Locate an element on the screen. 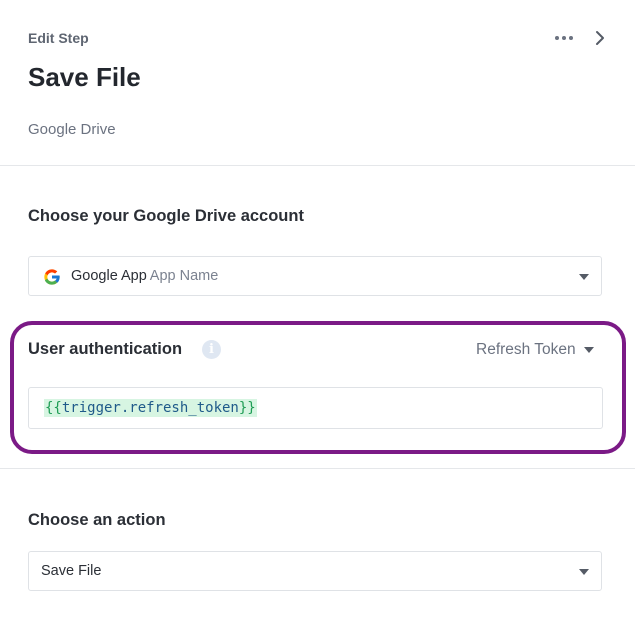  action-section-label: Choose an action is located at coordinates (97, 520).